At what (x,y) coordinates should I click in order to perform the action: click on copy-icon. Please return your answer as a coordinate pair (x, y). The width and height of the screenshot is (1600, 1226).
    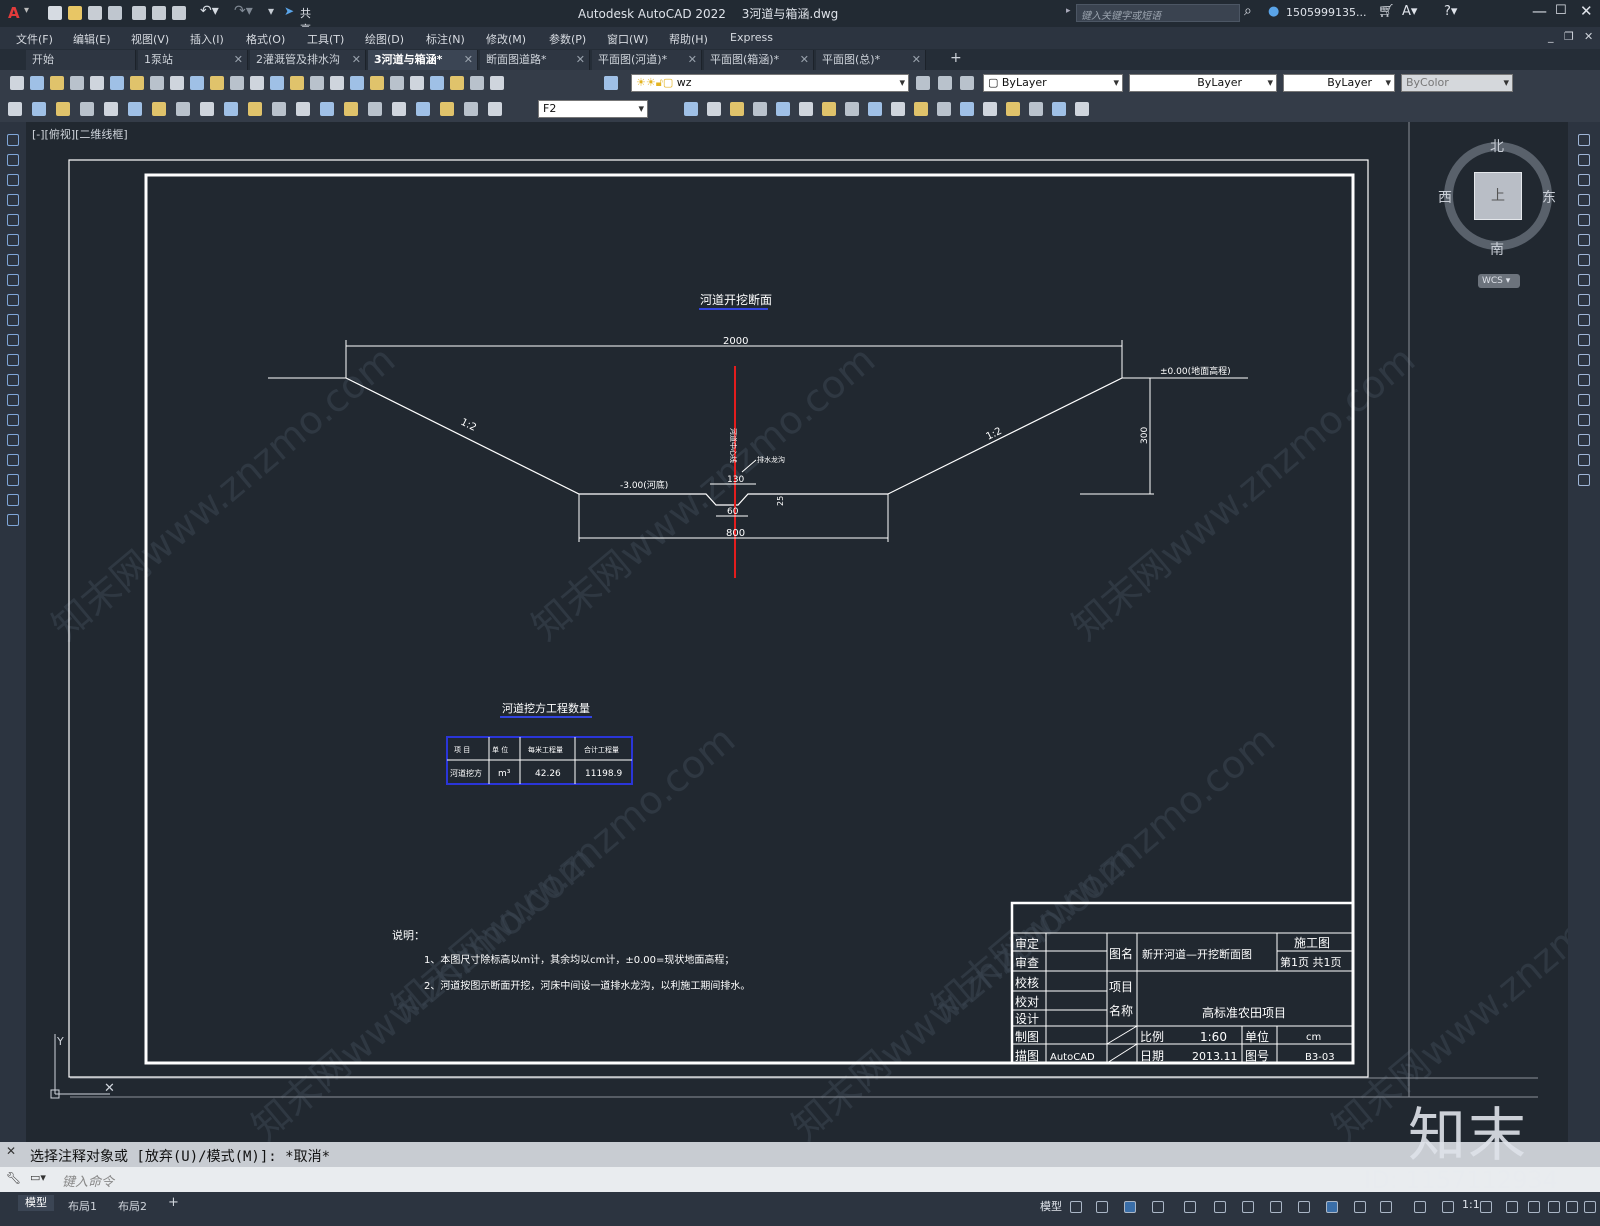
    Looking at the image, I should click on (1584, 160).